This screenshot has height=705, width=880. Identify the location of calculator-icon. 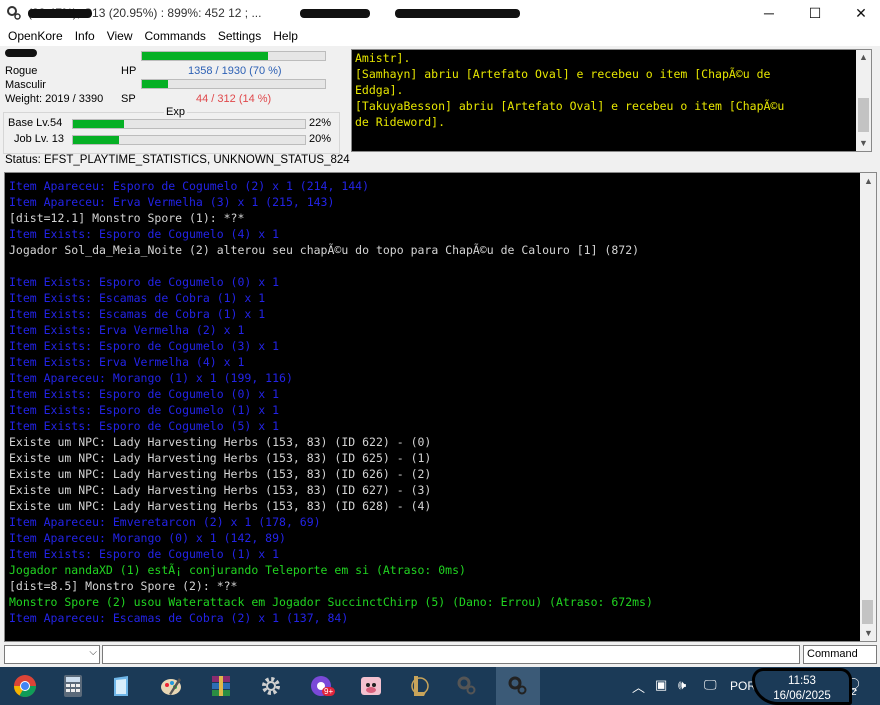
(73, 686).